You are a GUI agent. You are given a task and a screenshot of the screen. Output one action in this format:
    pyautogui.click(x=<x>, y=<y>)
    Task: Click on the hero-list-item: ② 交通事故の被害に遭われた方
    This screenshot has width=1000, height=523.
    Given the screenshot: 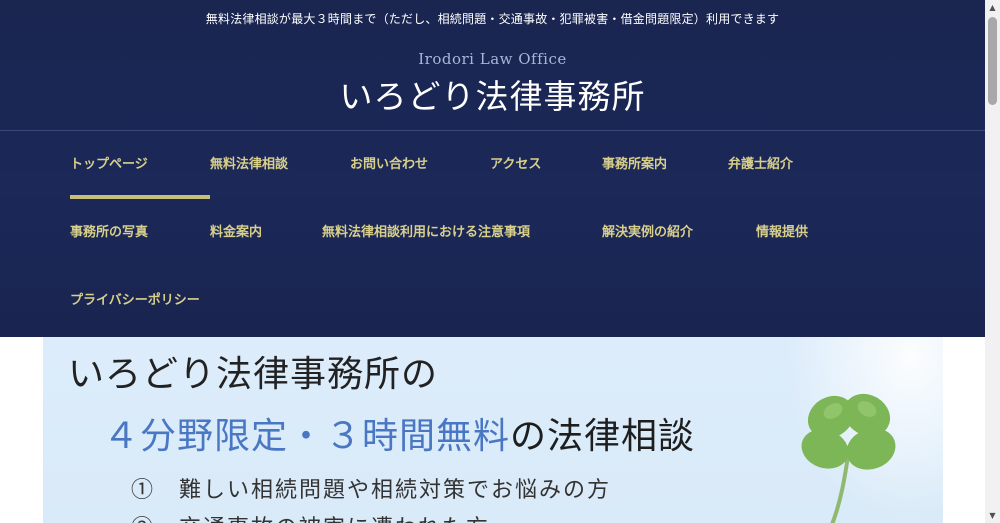 What is the action you would take?
    pyautogui.click(x=310, y=516)
    